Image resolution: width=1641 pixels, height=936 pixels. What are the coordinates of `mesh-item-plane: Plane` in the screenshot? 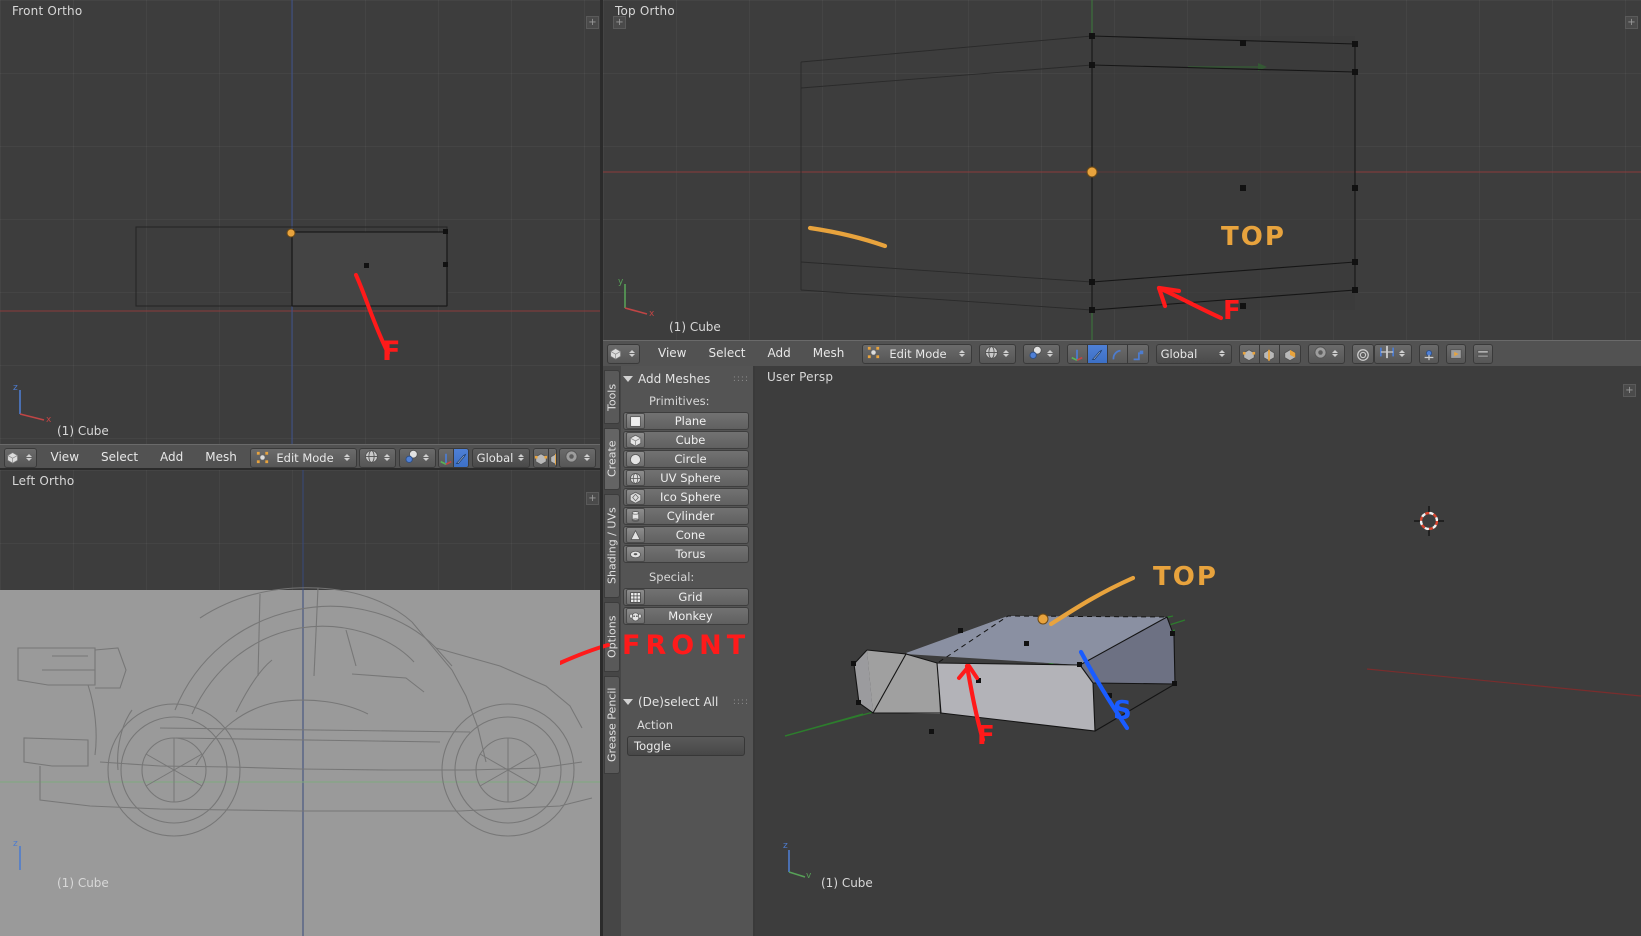 It's located at (686, 421).